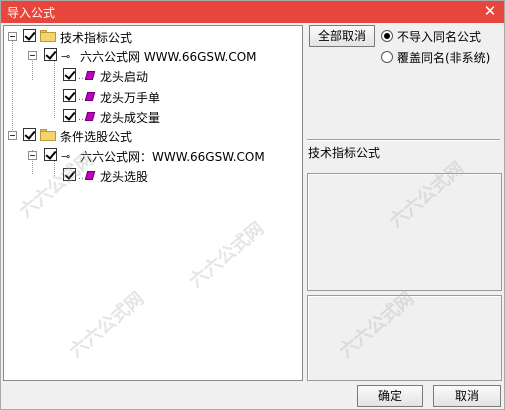 The image size is (505, 410). What do you see at coordinates (252, 12) in the screenshot?
I see `title-bar: 导入公式 ✕` at bounding box center [252, 12].